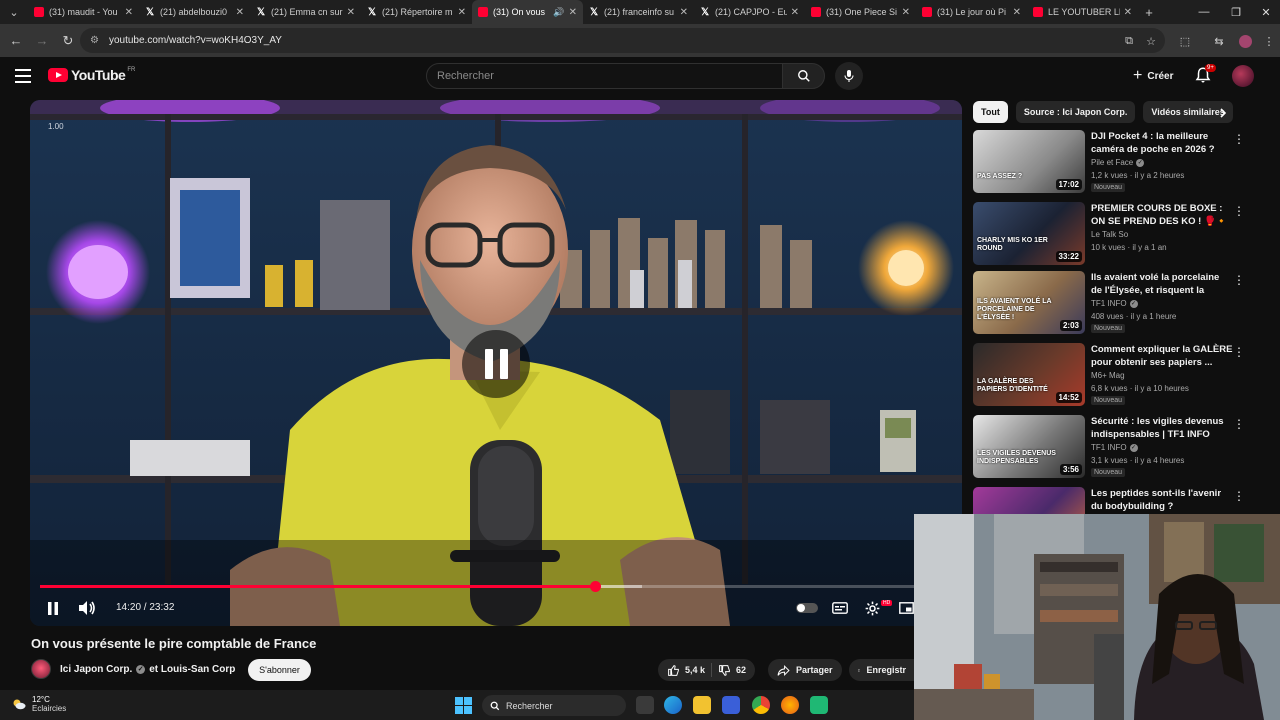  What do you see at coordinates (604, 76) in the screenshot?
I see `search-input` at bounding box center [604, 76].